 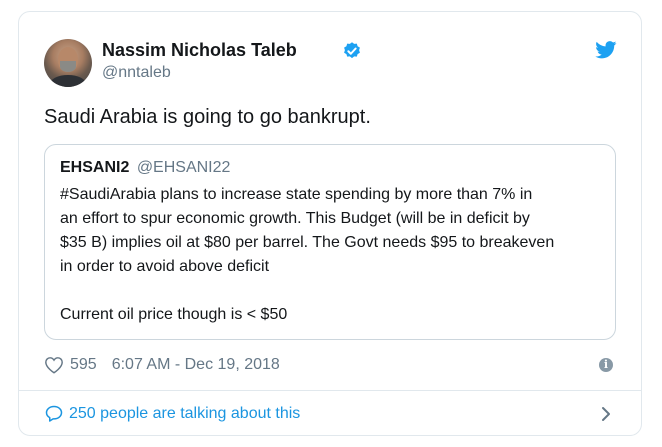 What do you see at coordinates (165, 266) in the screenshot?
I see `quoted-text-line: in order to avoid above deficit` at bounding box center [165, 266].